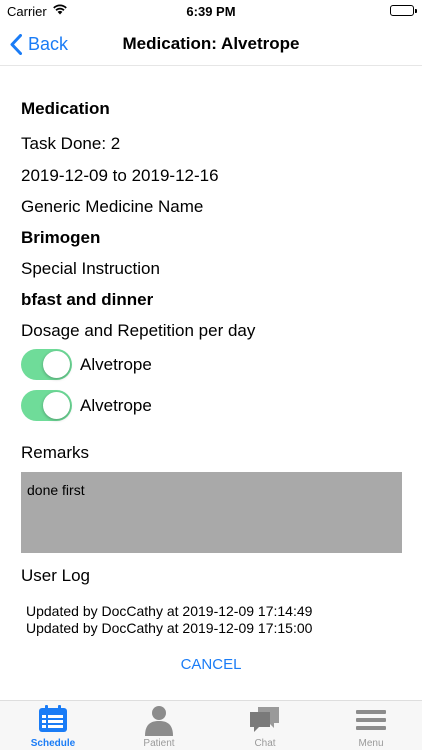 This screenshot has height=750, width=422. I want to click on special-instruction-value: bfast and dinner, so click(87, 299).